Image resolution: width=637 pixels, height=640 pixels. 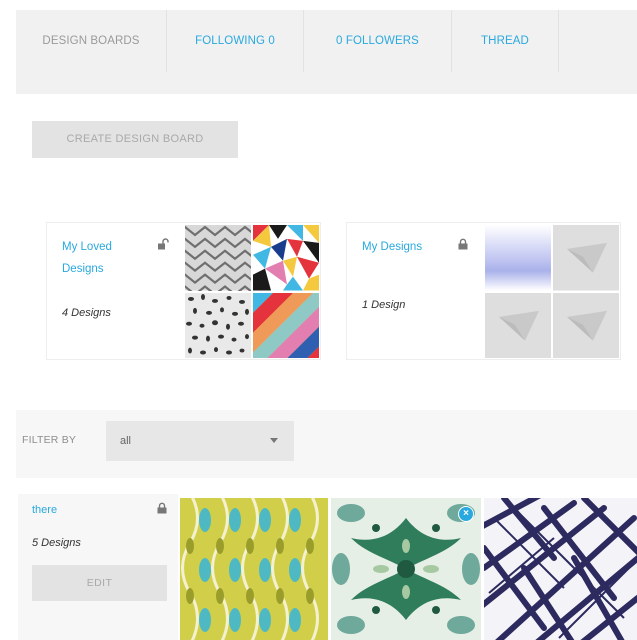 I want to click on tab-followers: 0 FOLLOWERS, so click(x=378, y=41).